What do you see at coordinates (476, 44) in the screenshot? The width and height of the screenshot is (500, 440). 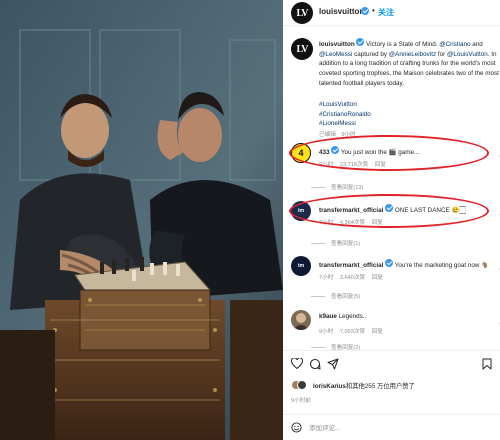 I see `caption-text-part: and` at bounding box center [476, 44].